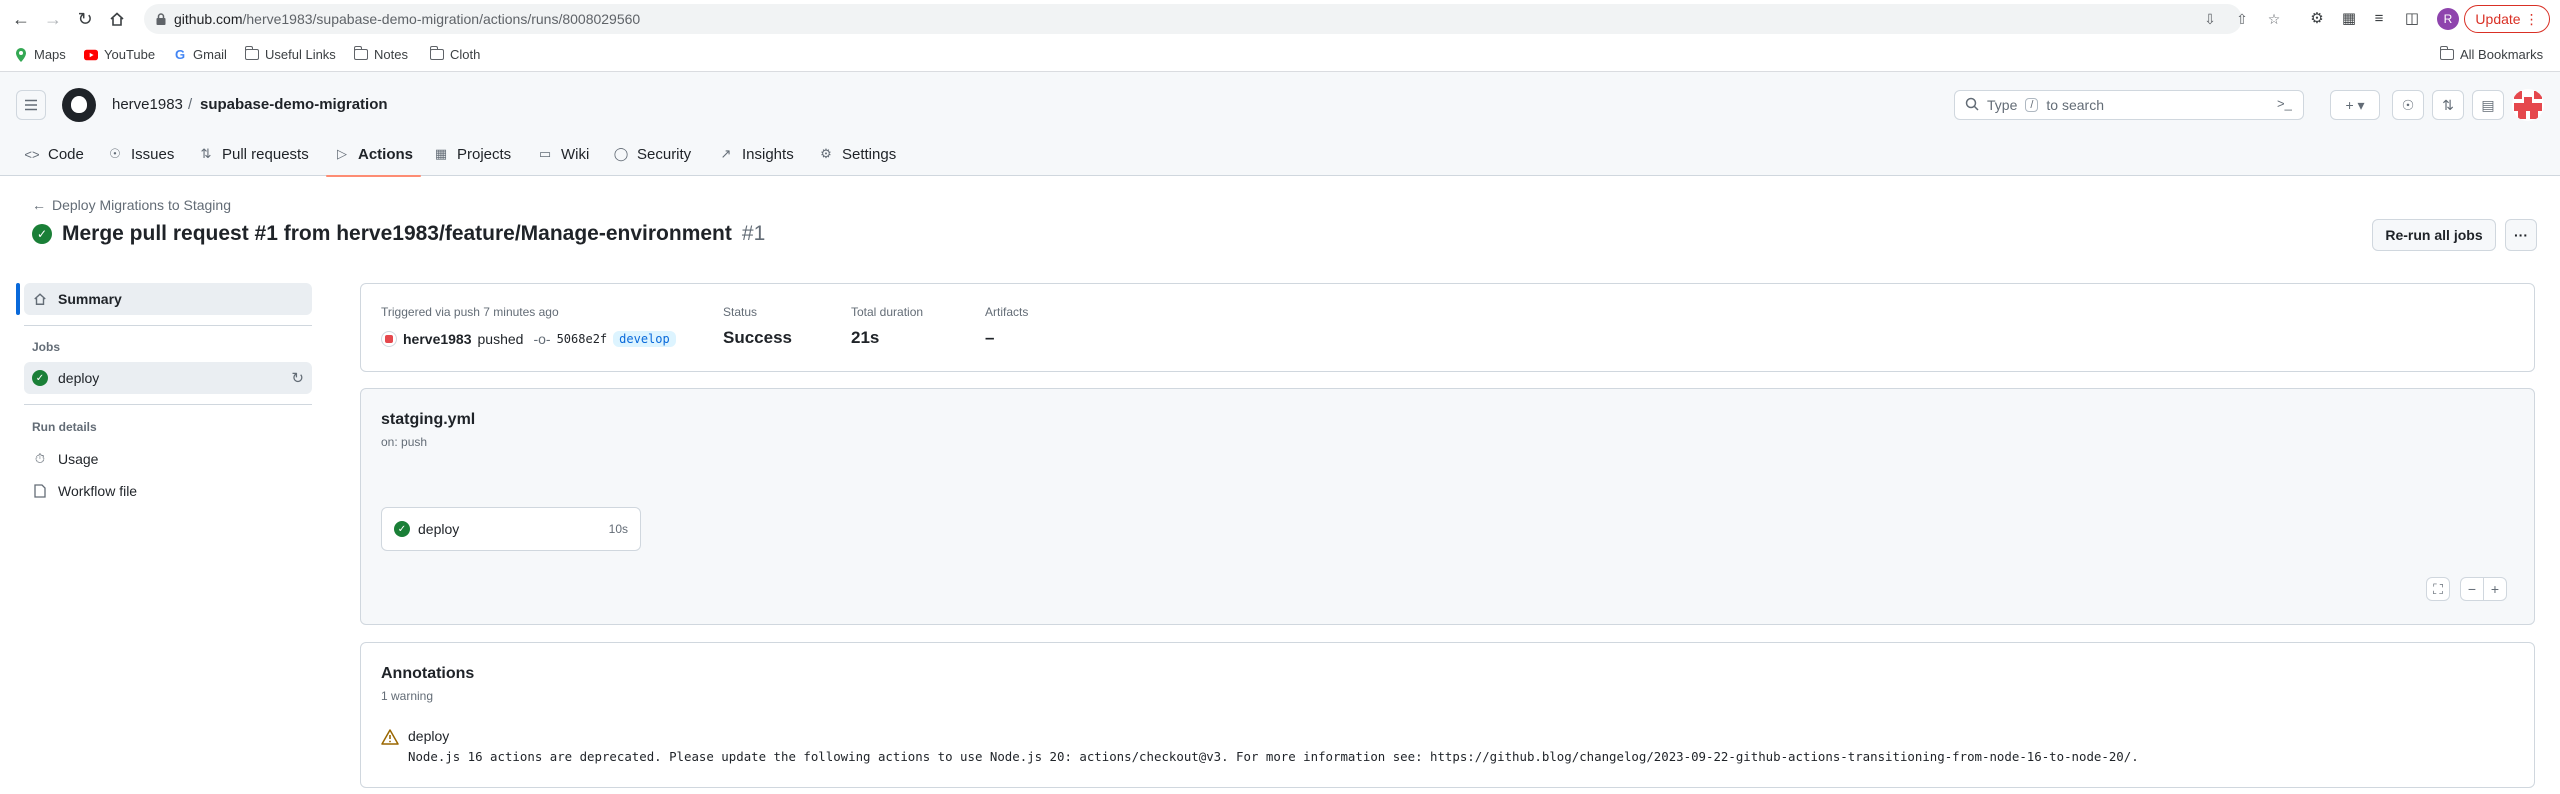  I want to click on cast-icon: ▦, so click(2349, 18).